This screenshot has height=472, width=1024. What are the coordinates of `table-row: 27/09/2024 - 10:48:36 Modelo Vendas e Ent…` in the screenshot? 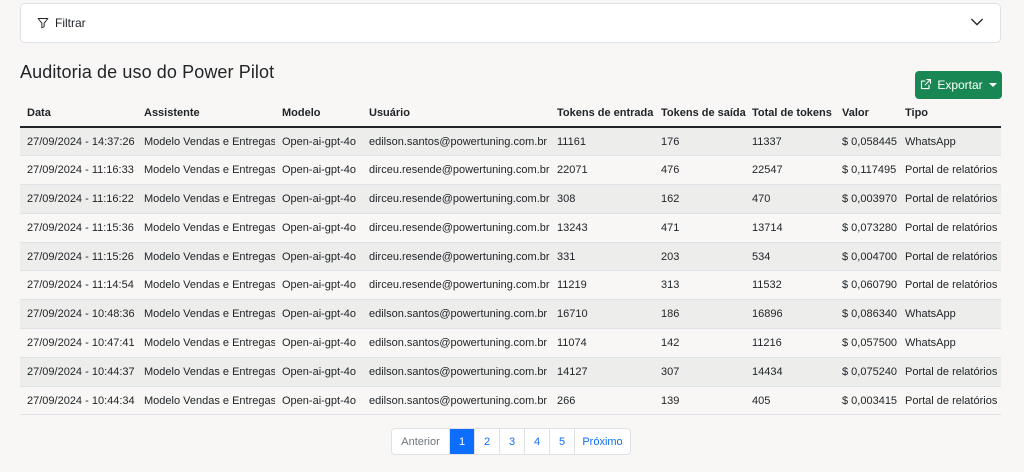 It's located at (510, 314).